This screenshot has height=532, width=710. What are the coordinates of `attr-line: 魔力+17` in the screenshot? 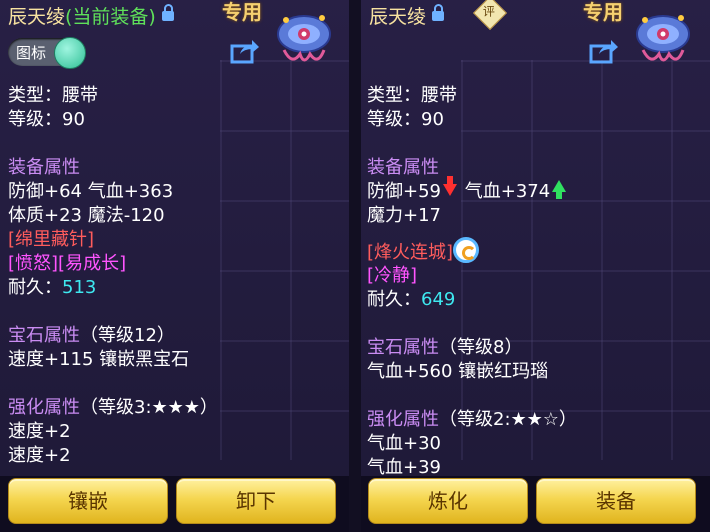 It's located at (404, 215).